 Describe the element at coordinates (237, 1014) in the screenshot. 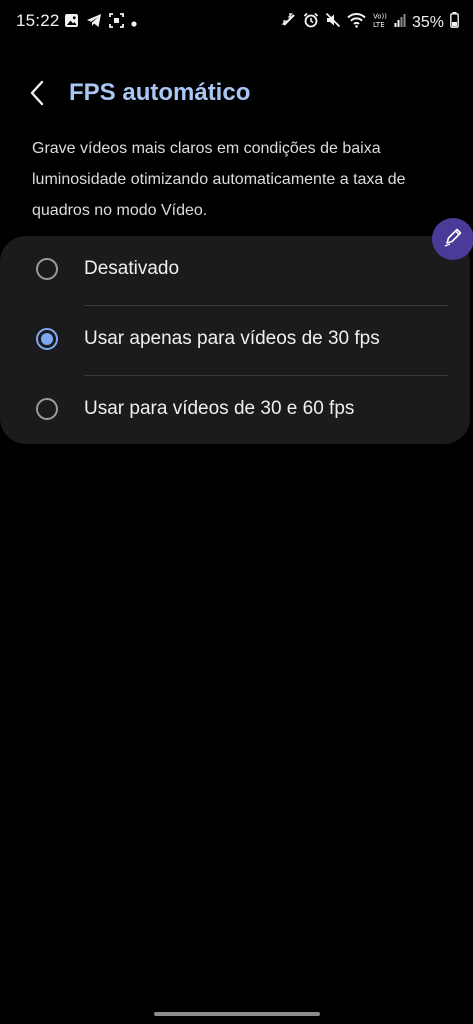

I see `home-indicator` at that location.